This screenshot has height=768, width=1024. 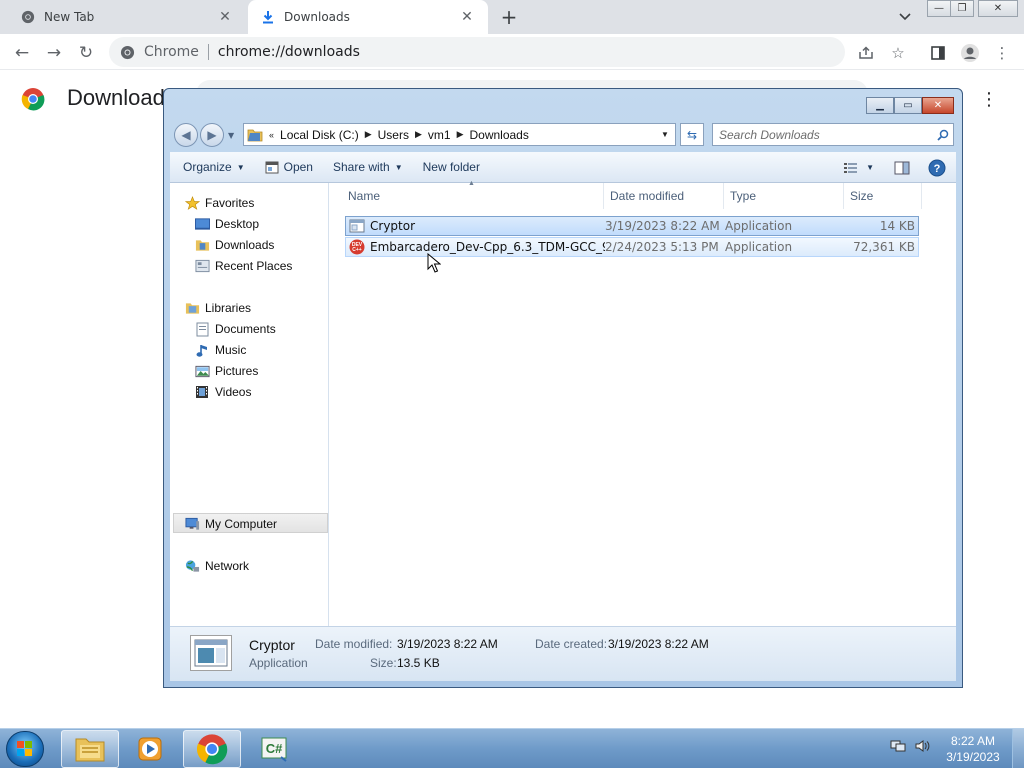 I want to click on help-icon: ?, so click(x=937, y=168).